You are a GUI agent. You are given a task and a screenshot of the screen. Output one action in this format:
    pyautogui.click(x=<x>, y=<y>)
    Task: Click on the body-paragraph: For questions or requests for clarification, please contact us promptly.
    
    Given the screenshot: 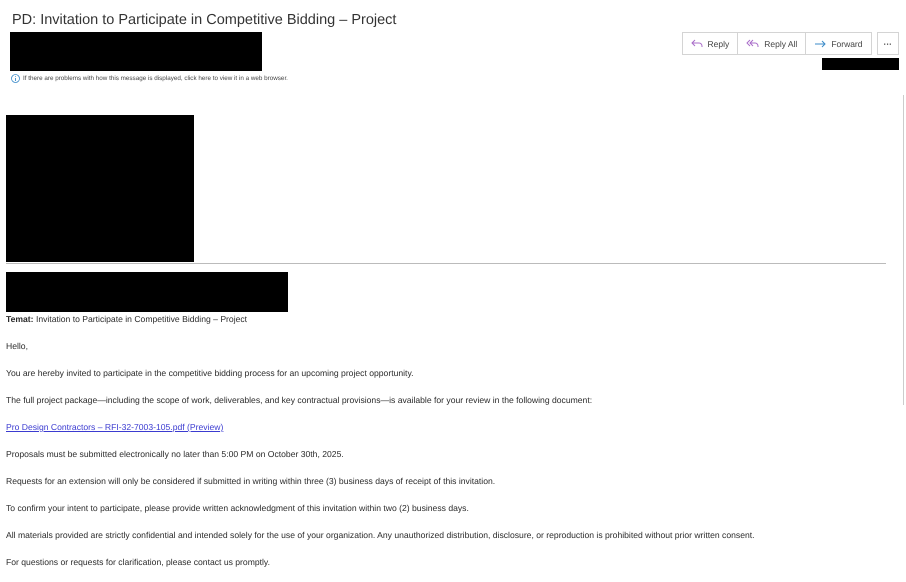 What is the action you would take?
    pyautogui.click(x=138, y=562)
    